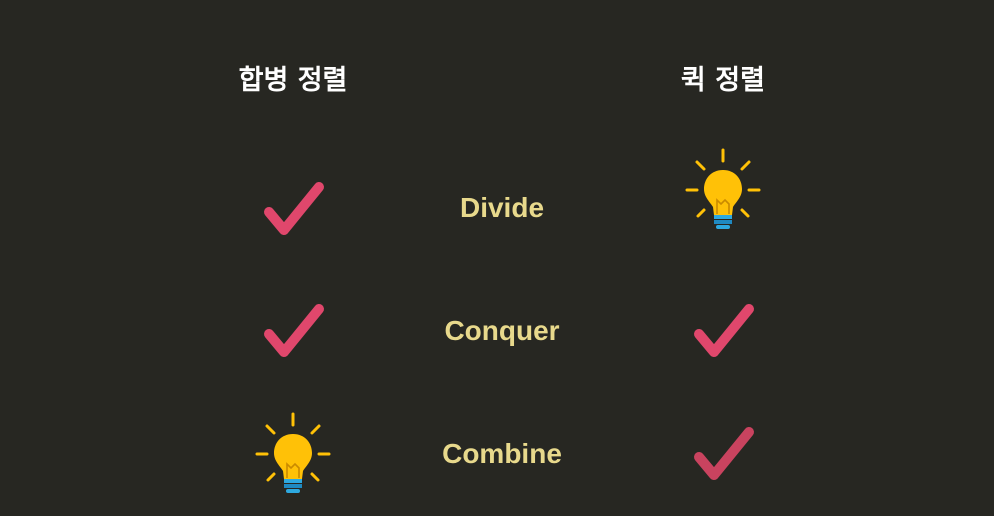 This screenshot has height=516, width=994. I want to click on step-divide-label: Divide, so click(502, 207).